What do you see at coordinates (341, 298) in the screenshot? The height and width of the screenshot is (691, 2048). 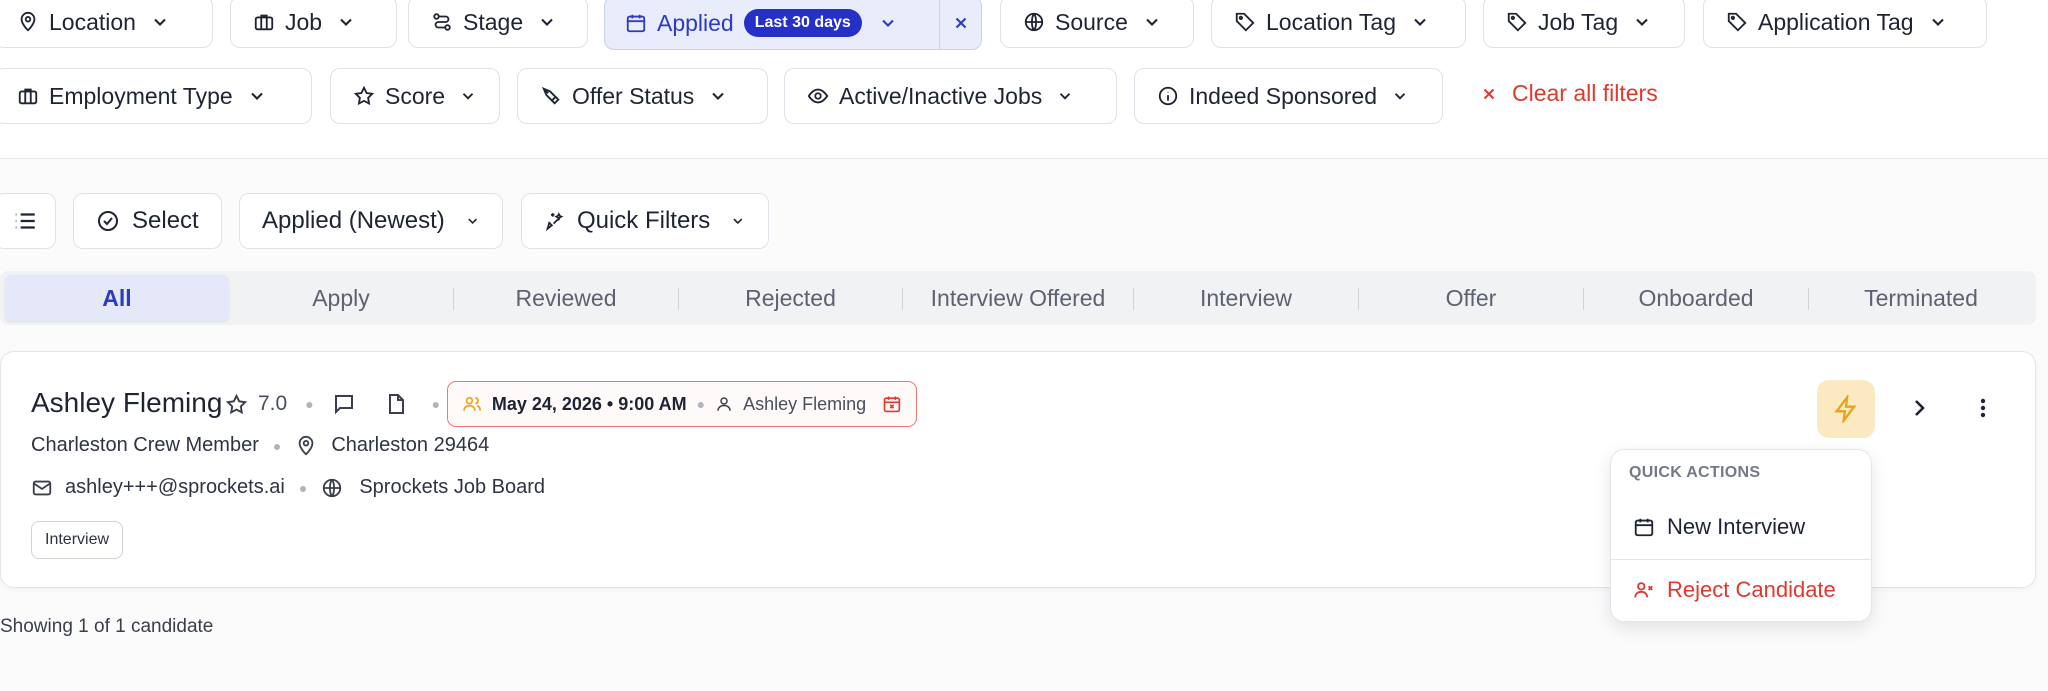 I see `tab-apply: Apply` at bounding box center [341, 298].